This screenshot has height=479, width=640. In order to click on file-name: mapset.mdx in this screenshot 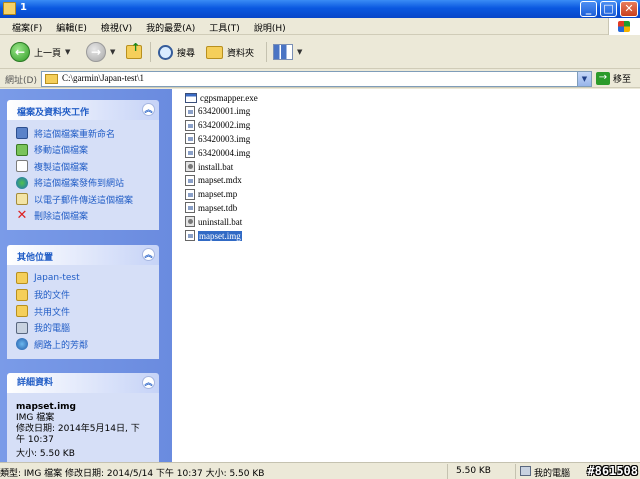, I will do `click(220, 180)`.